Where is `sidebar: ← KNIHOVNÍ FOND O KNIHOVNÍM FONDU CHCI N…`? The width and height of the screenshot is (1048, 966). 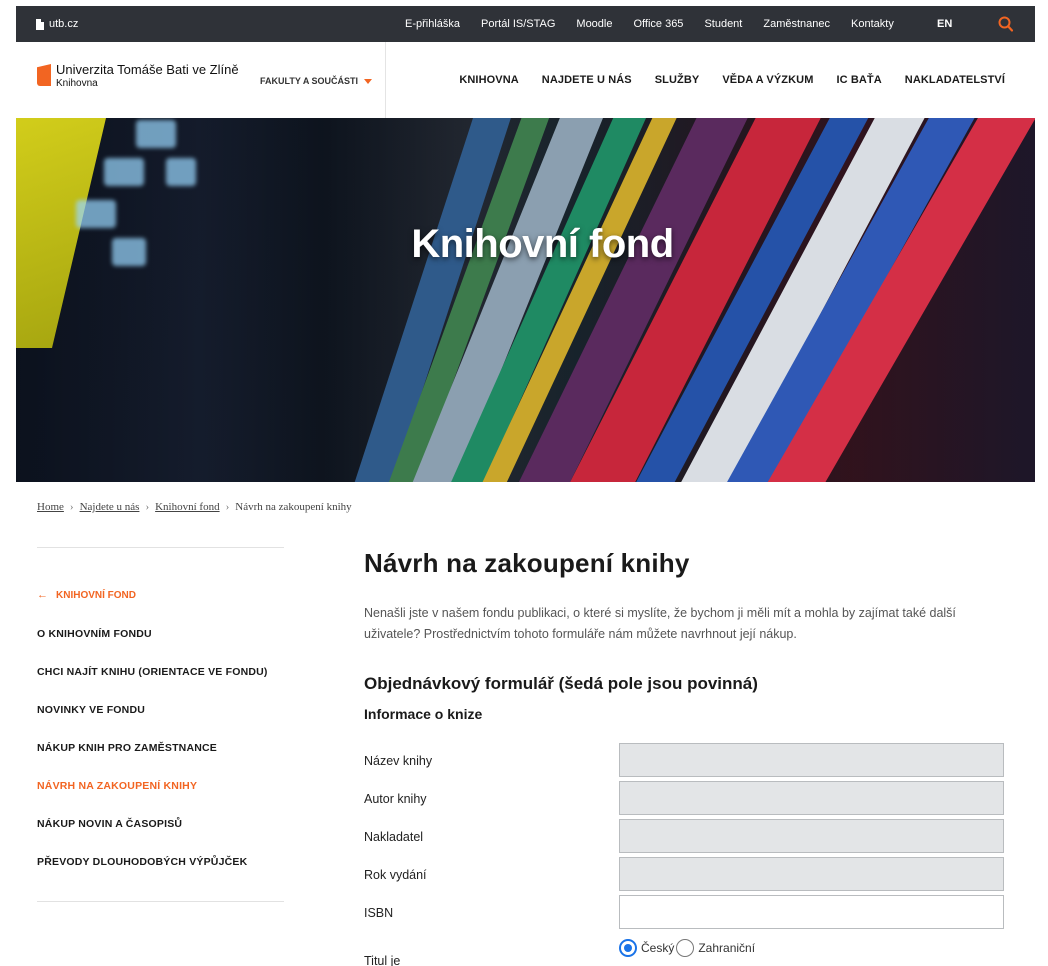
sidebar: ← KNIHOVNÍ FOND O KNIHOVNÍM FONDU CHCI N… is located at coordinates (160, 724).